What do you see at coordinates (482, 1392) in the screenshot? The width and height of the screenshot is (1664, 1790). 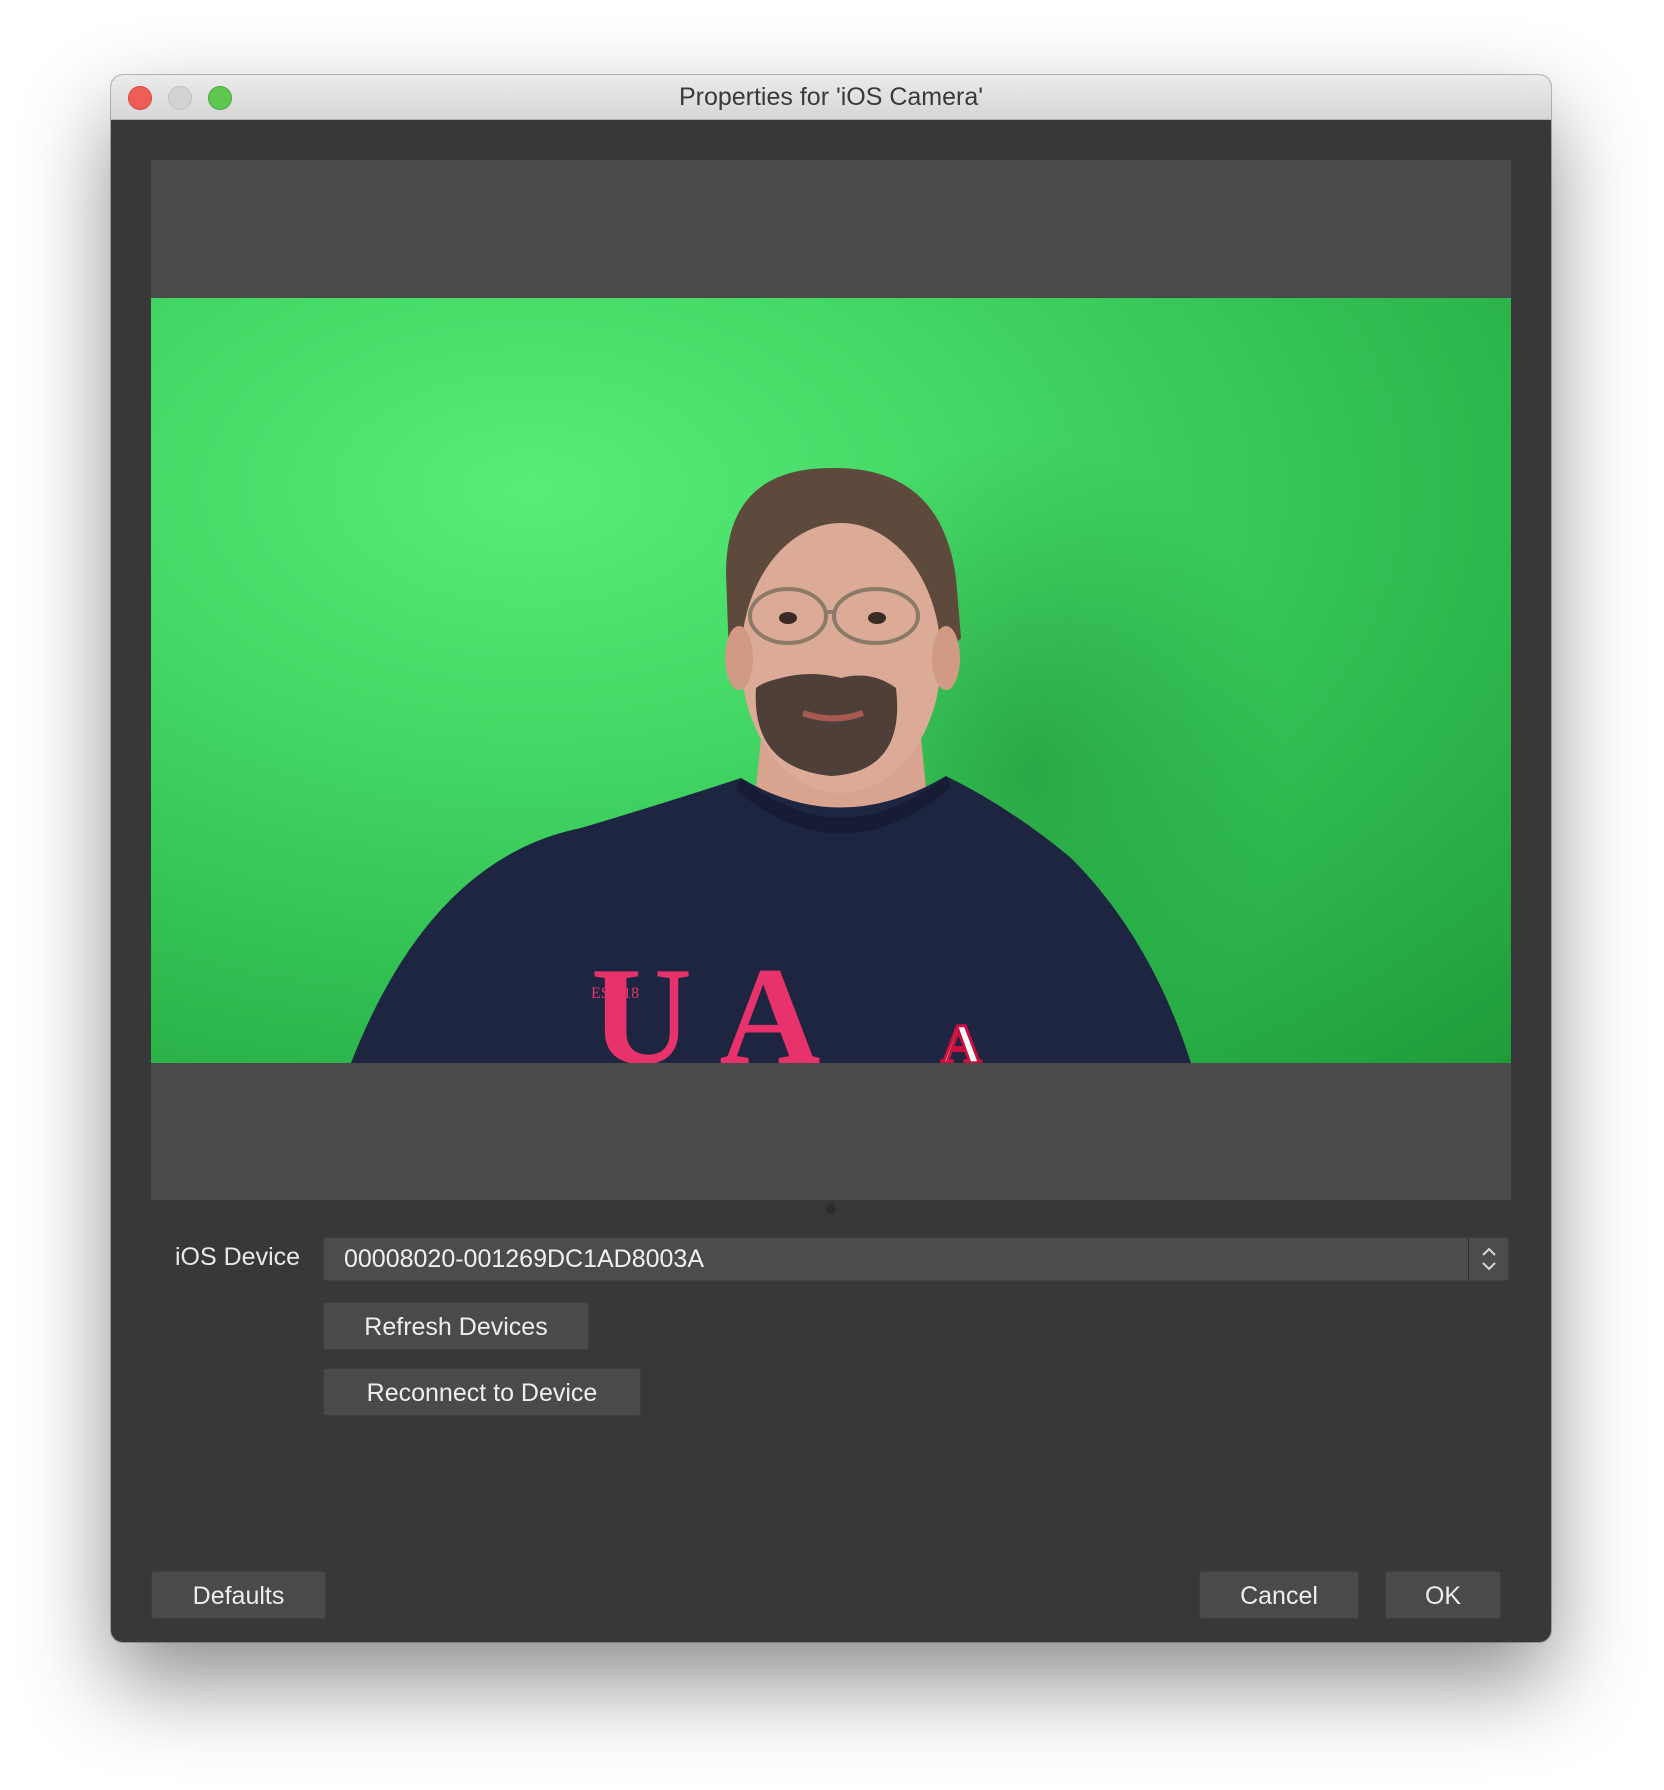 I see `reconnect-device-button: Reconnect to Device` at bounding box center [482, 1392].